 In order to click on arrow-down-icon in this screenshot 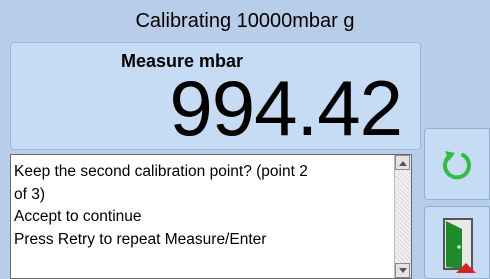, I will do `click(403, 270)`.